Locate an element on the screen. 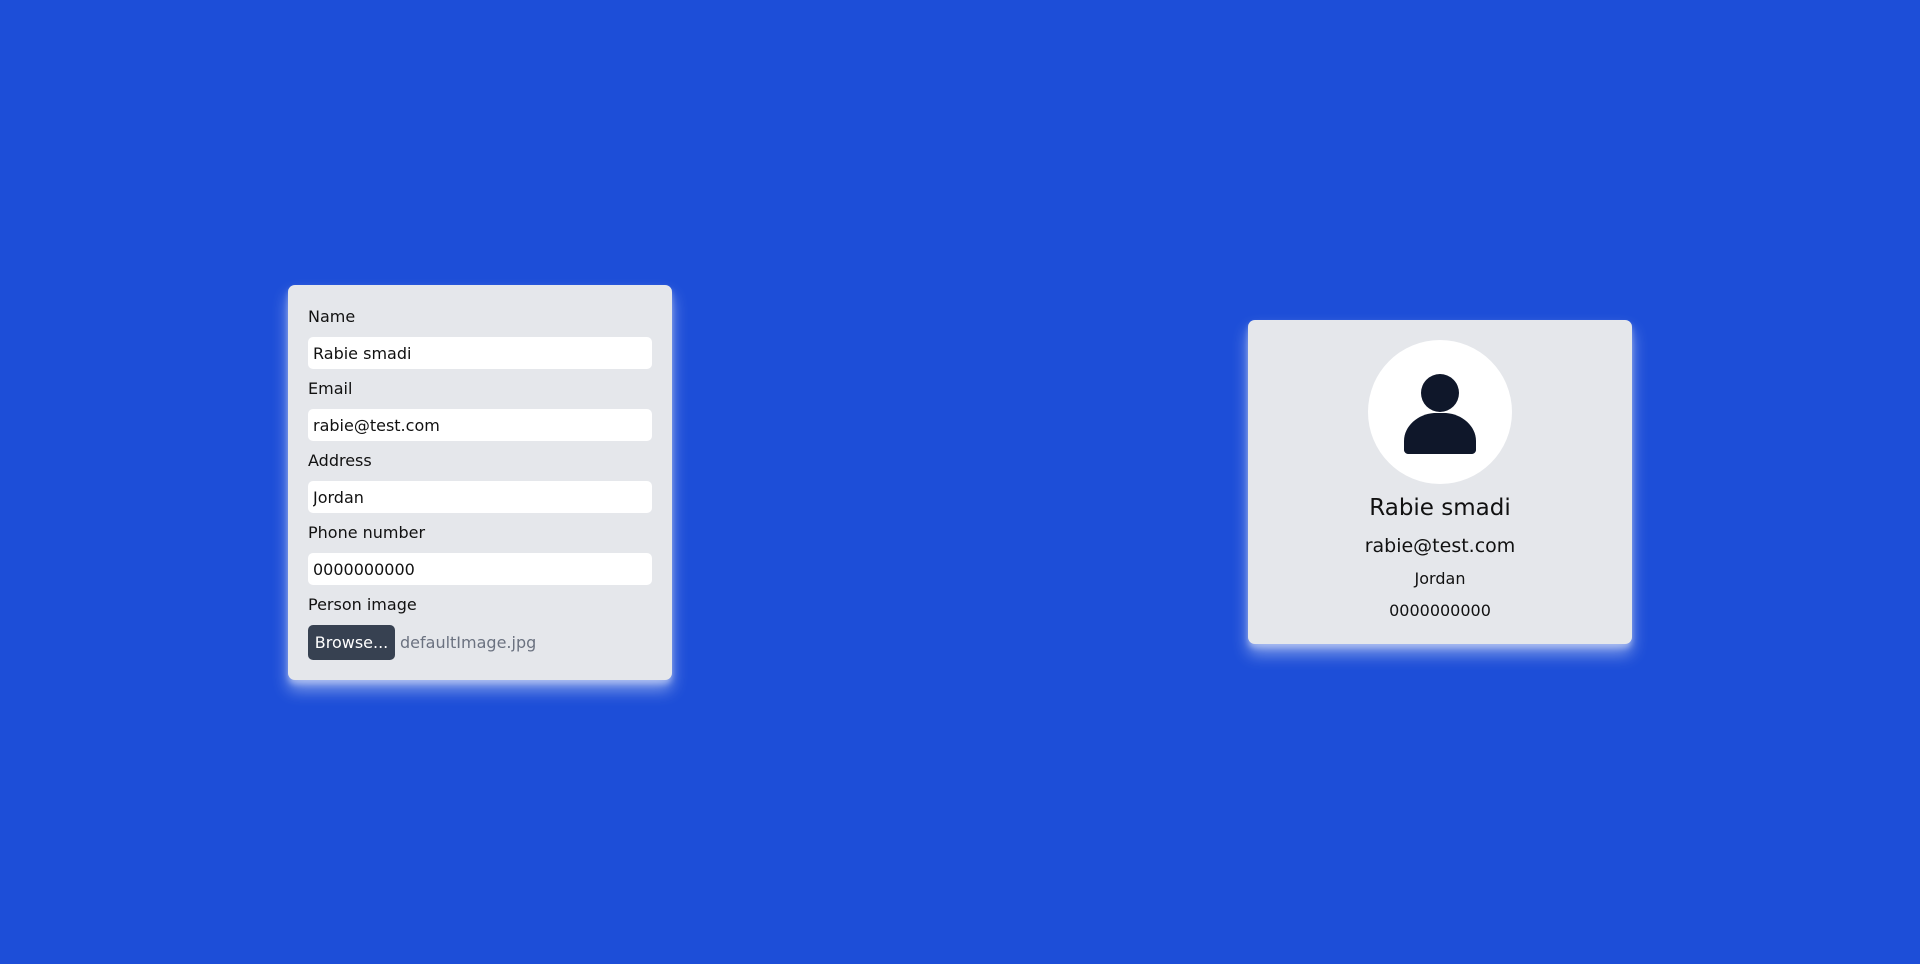  phone-input is located at coordinates (480, 569).